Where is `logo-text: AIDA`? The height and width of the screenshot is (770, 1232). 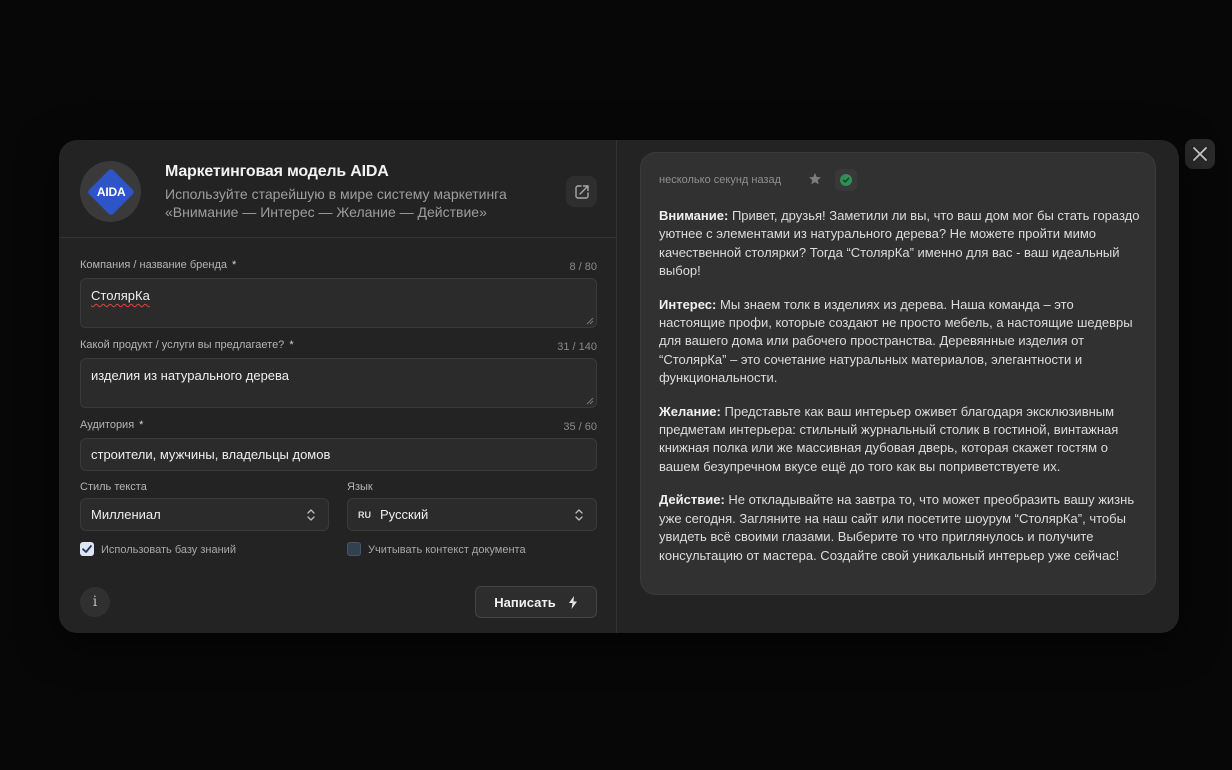 logo-text: AIDA is located at coordinates (110, 191).